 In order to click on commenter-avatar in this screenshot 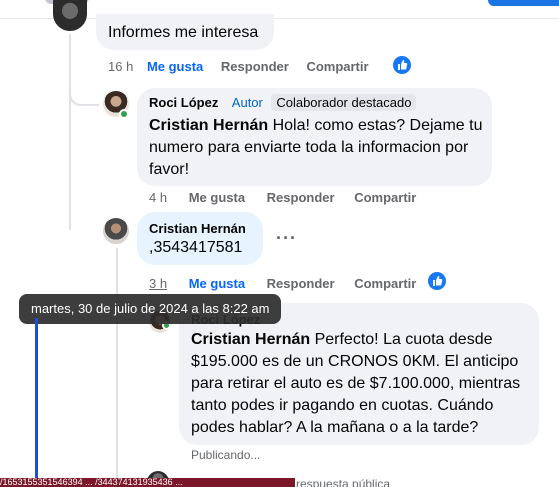, I will do `click(70, 15)`.